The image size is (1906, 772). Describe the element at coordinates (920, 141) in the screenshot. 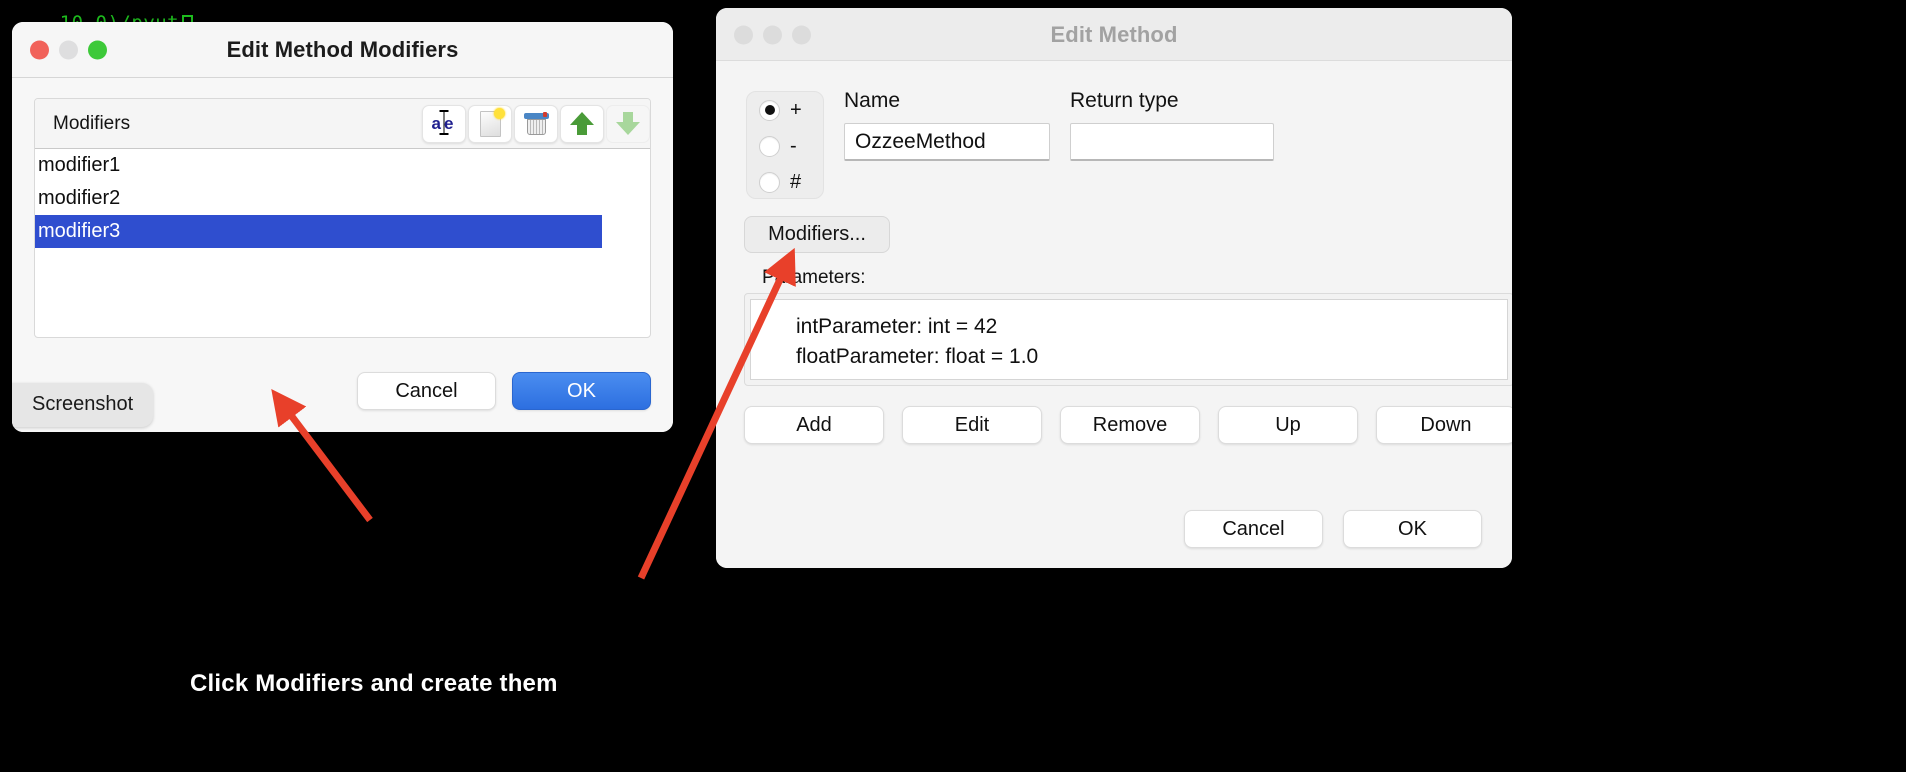

I see `name-input-value: OzzeeMethod` at that location.